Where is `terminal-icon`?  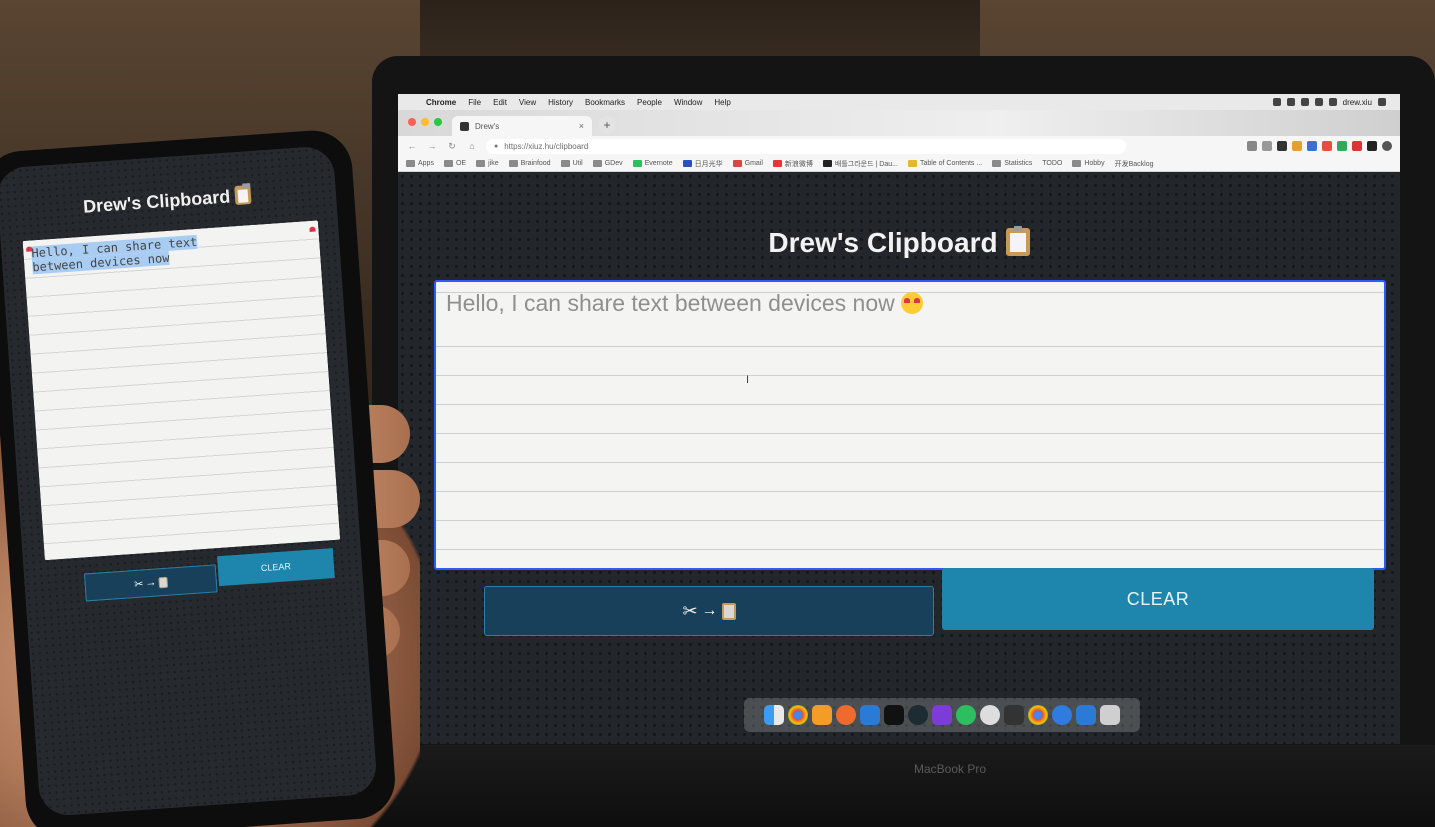
terminal-icon is located at coordinates (894, 715).